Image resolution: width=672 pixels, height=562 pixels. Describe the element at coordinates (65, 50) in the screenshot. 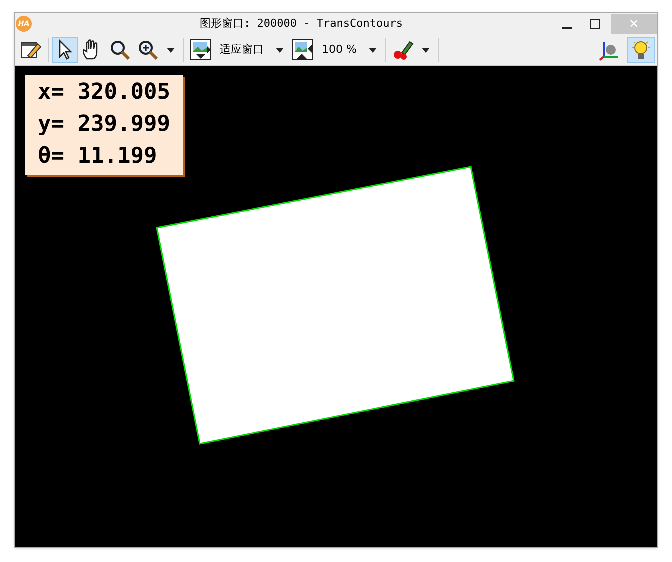

I see `toolbar-button` at that location.